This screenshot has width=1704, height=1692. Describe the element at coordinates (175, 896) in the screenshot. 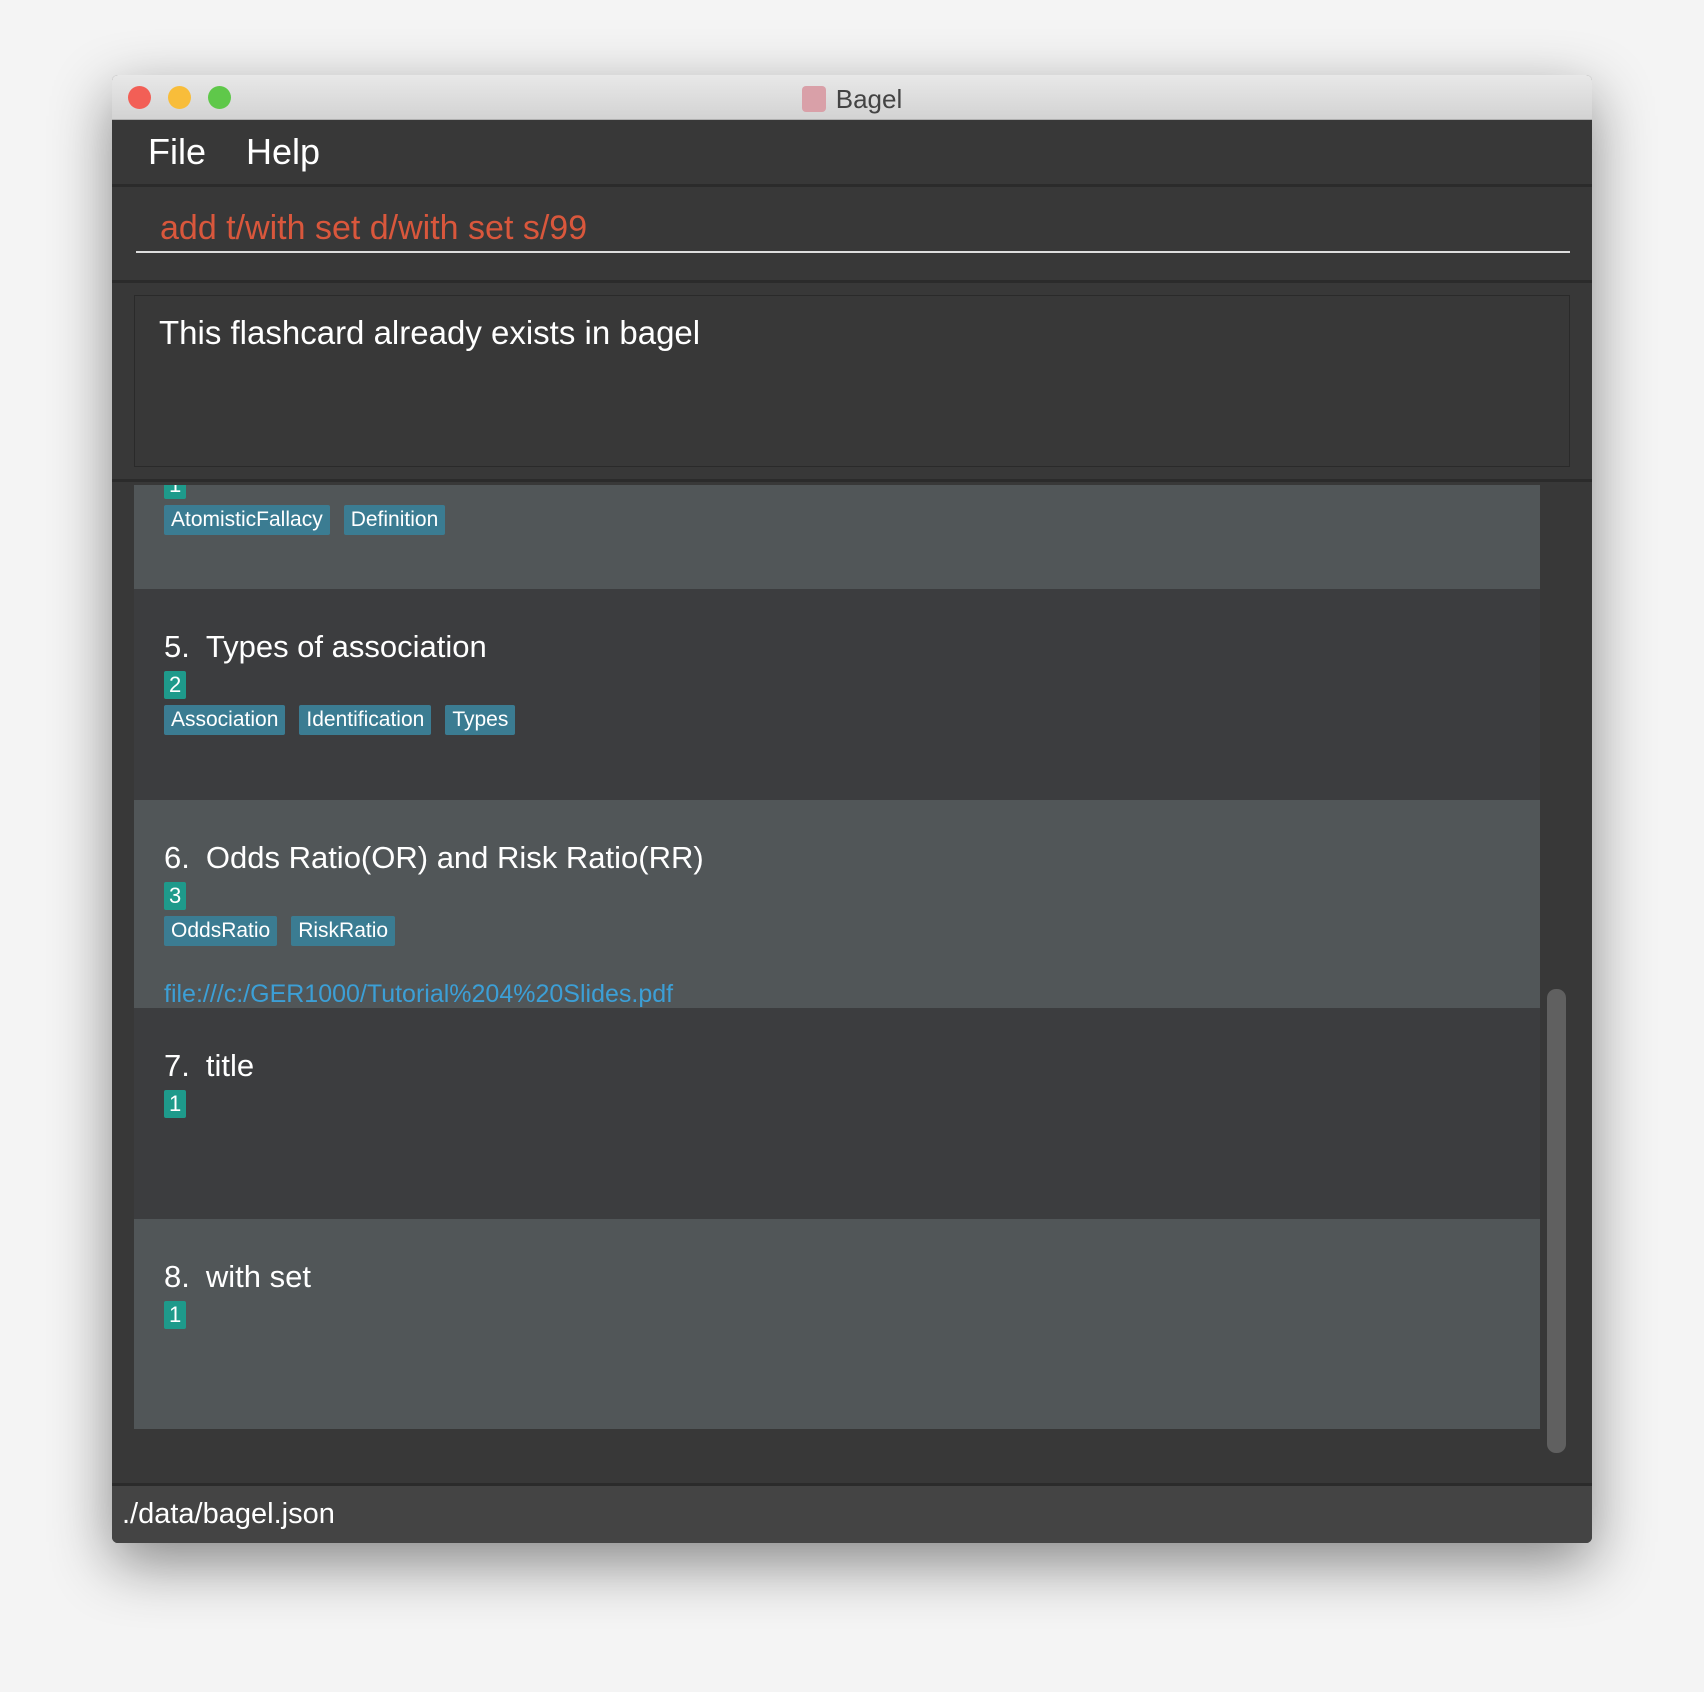

I see `set-badge: 3` at that location.